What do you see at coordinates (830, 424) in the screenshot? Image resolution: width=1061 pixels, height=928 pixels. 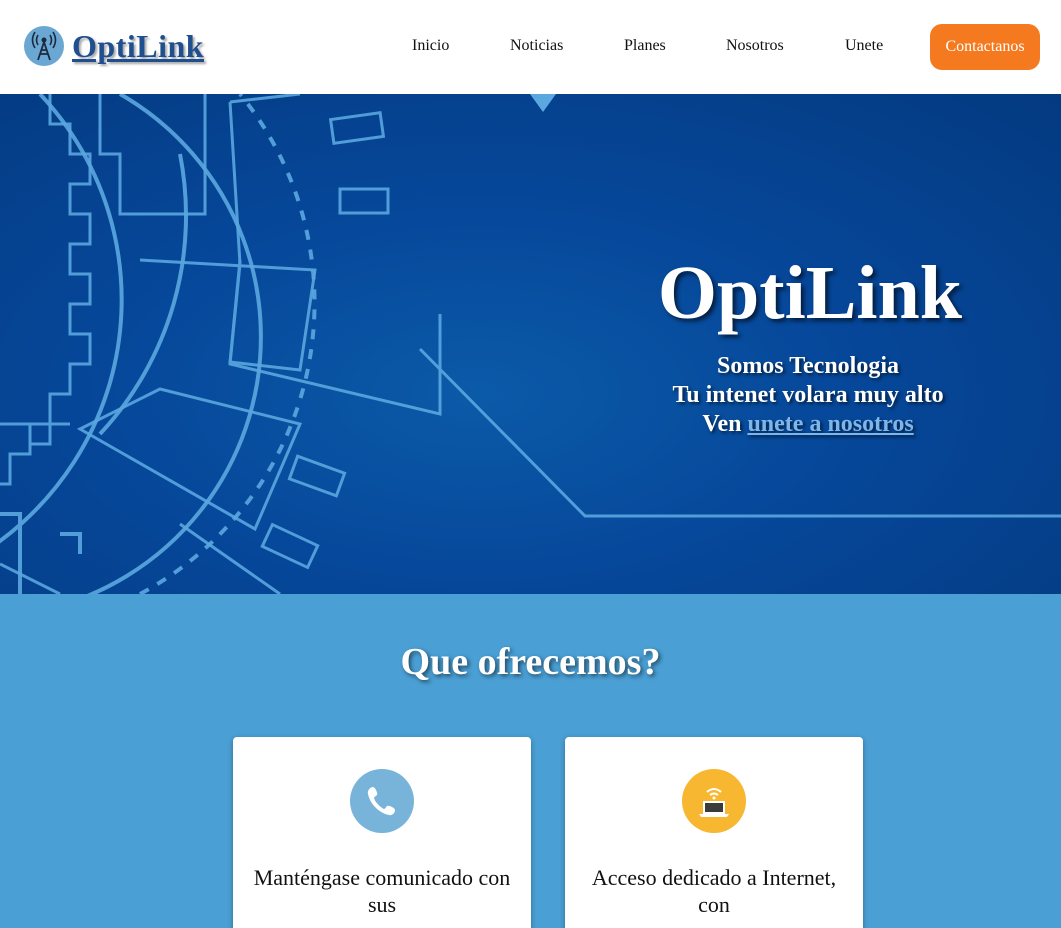 I see `join-us-link: unete a nosotros` at bounding box center [830, 424].